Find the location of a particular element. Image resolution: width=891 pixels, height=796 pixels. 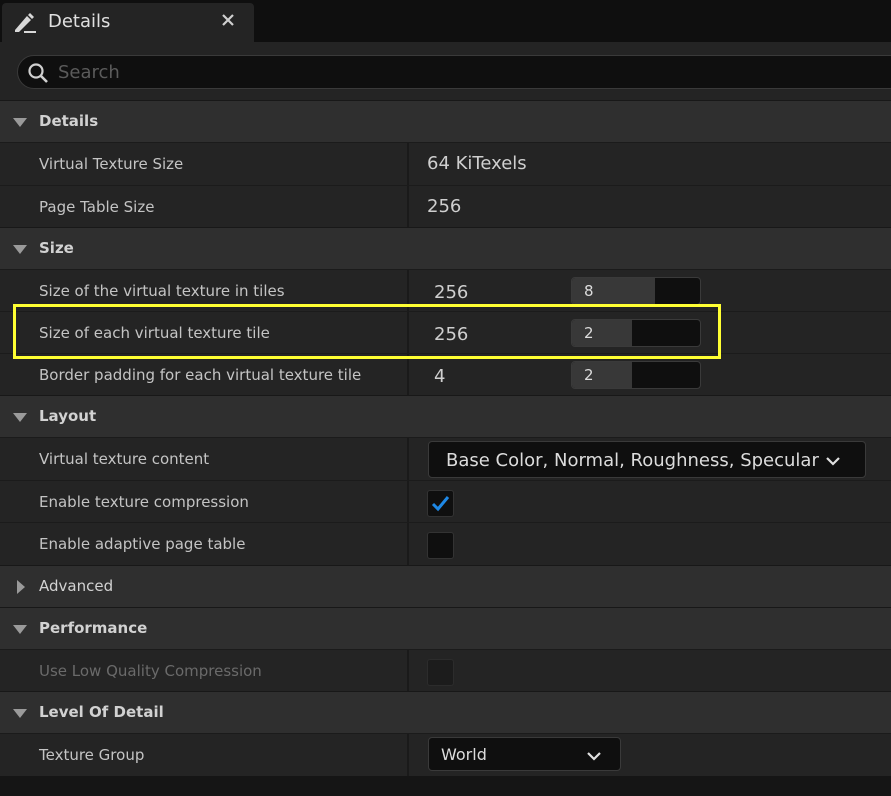

property-row-low-quality: Use Low Quality Compression is located at coordinates (445, 670).